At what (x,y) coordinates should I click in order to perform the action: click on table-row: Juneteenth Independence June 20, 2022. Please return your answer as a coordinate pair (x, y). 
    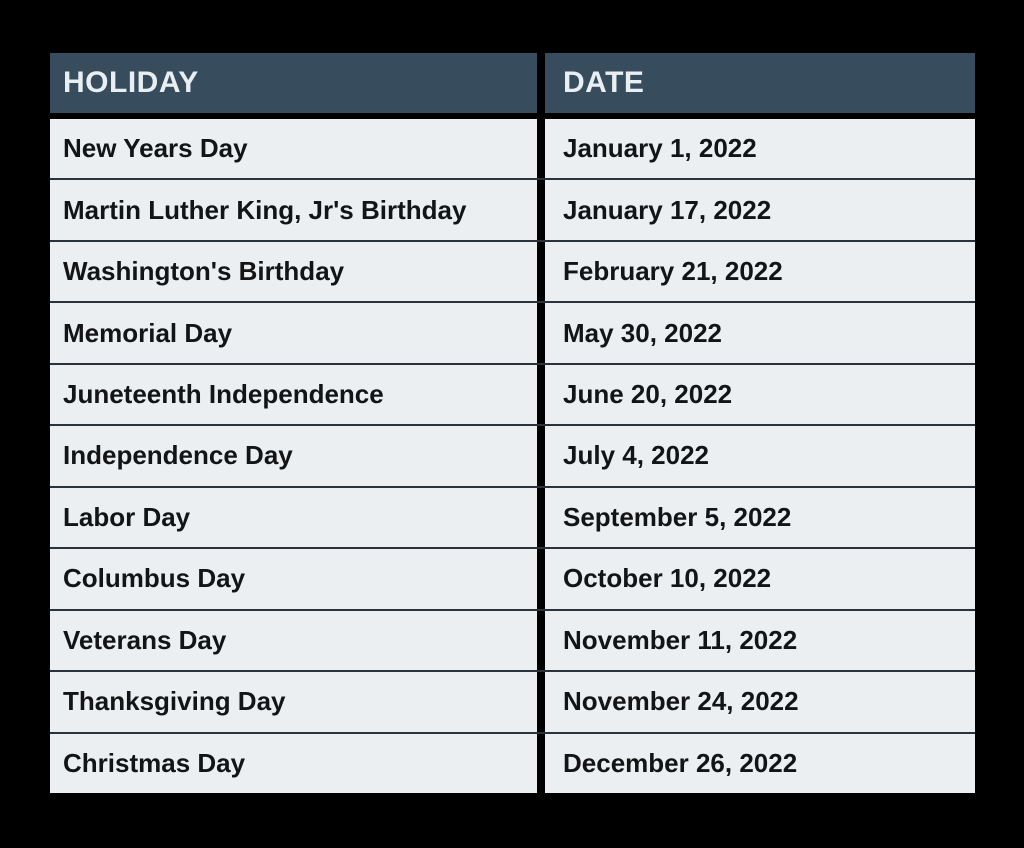
    Looking at the image, I should click on (512, 393).